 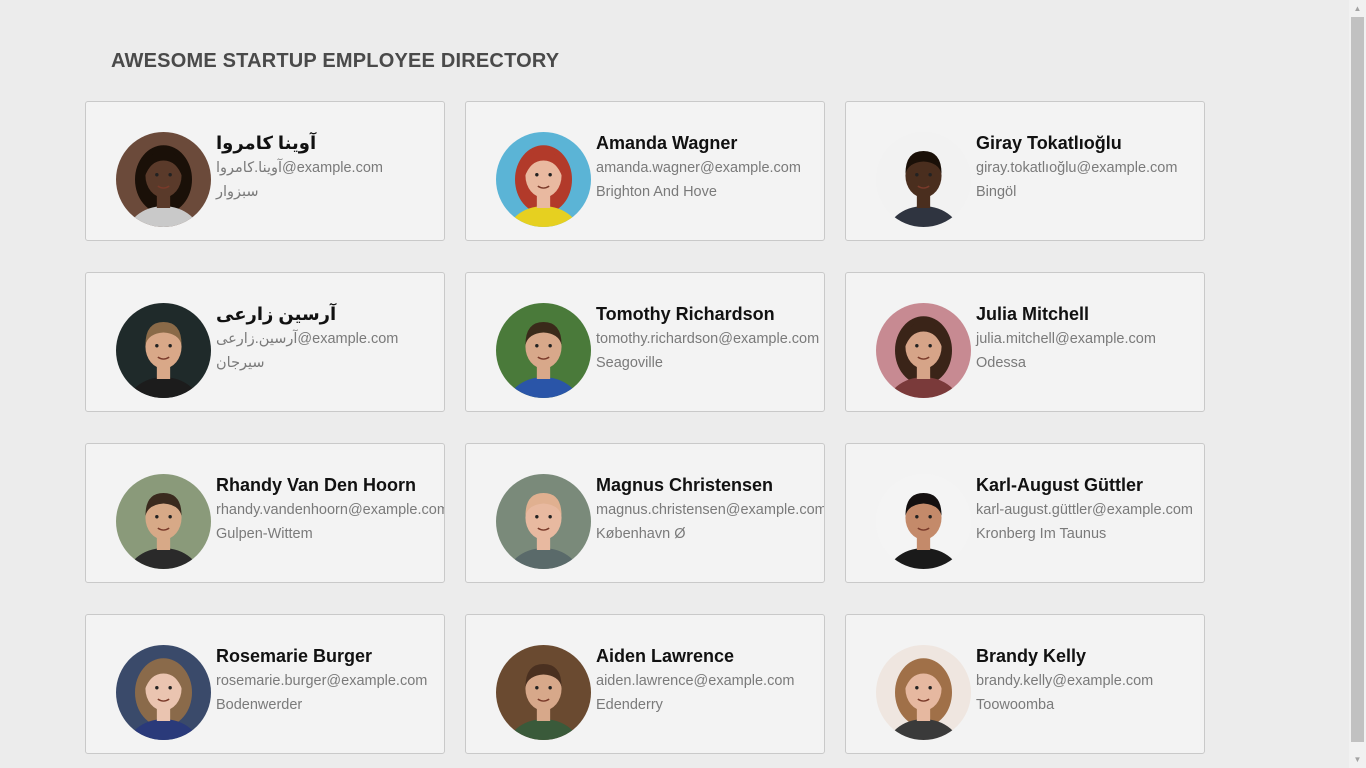 What do you see at coordinates (665, 656) in the screenshot?
I see `employee-name: Aiden Lawrence` at bounding box center [665, 656].